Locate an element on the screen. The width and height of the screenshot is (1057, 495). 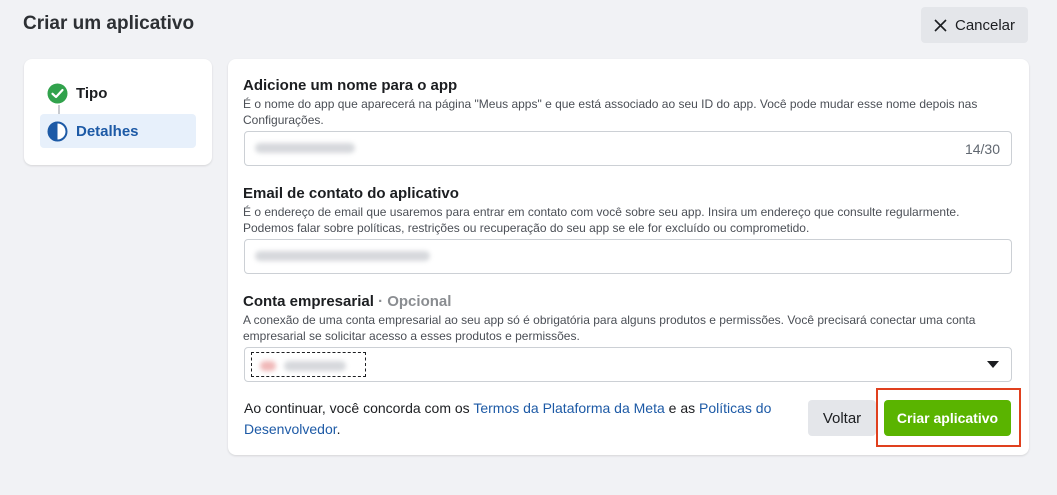
redacted-app-name is located at coordinates (305, 148).